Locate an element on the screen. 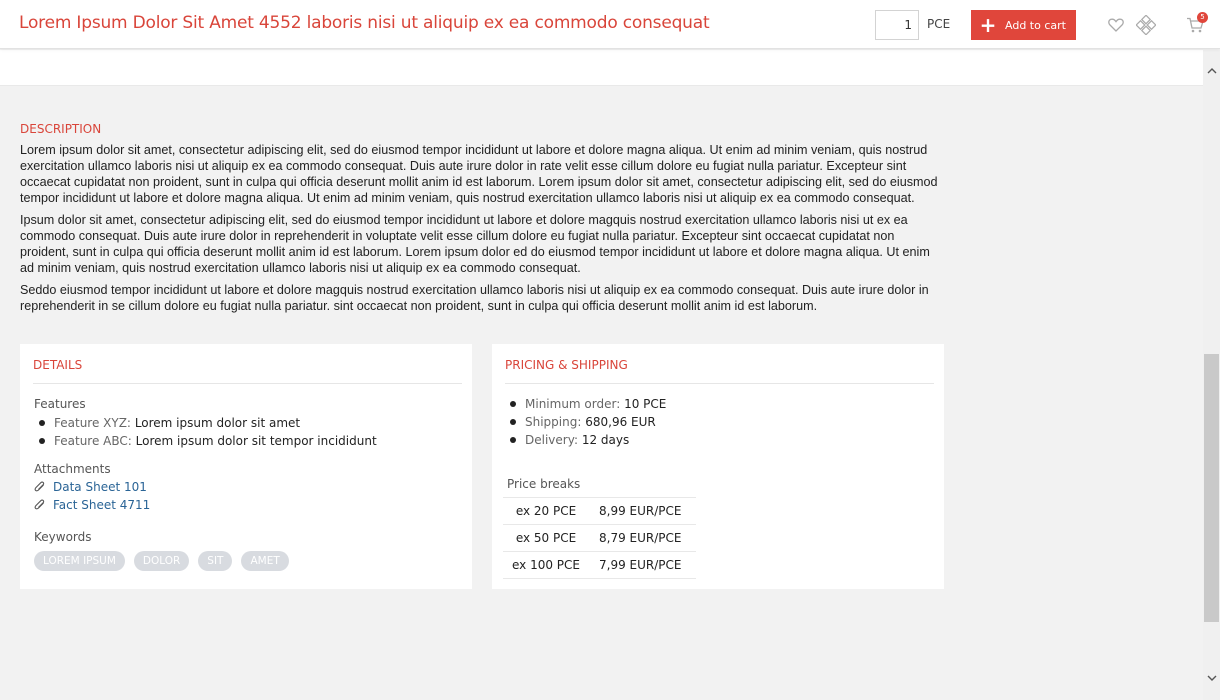 The width and height of the screenshot is (1220, 700). table-row: ex 100 PCE 7,99 EUR/PCE is located at coordinates (599, 565).